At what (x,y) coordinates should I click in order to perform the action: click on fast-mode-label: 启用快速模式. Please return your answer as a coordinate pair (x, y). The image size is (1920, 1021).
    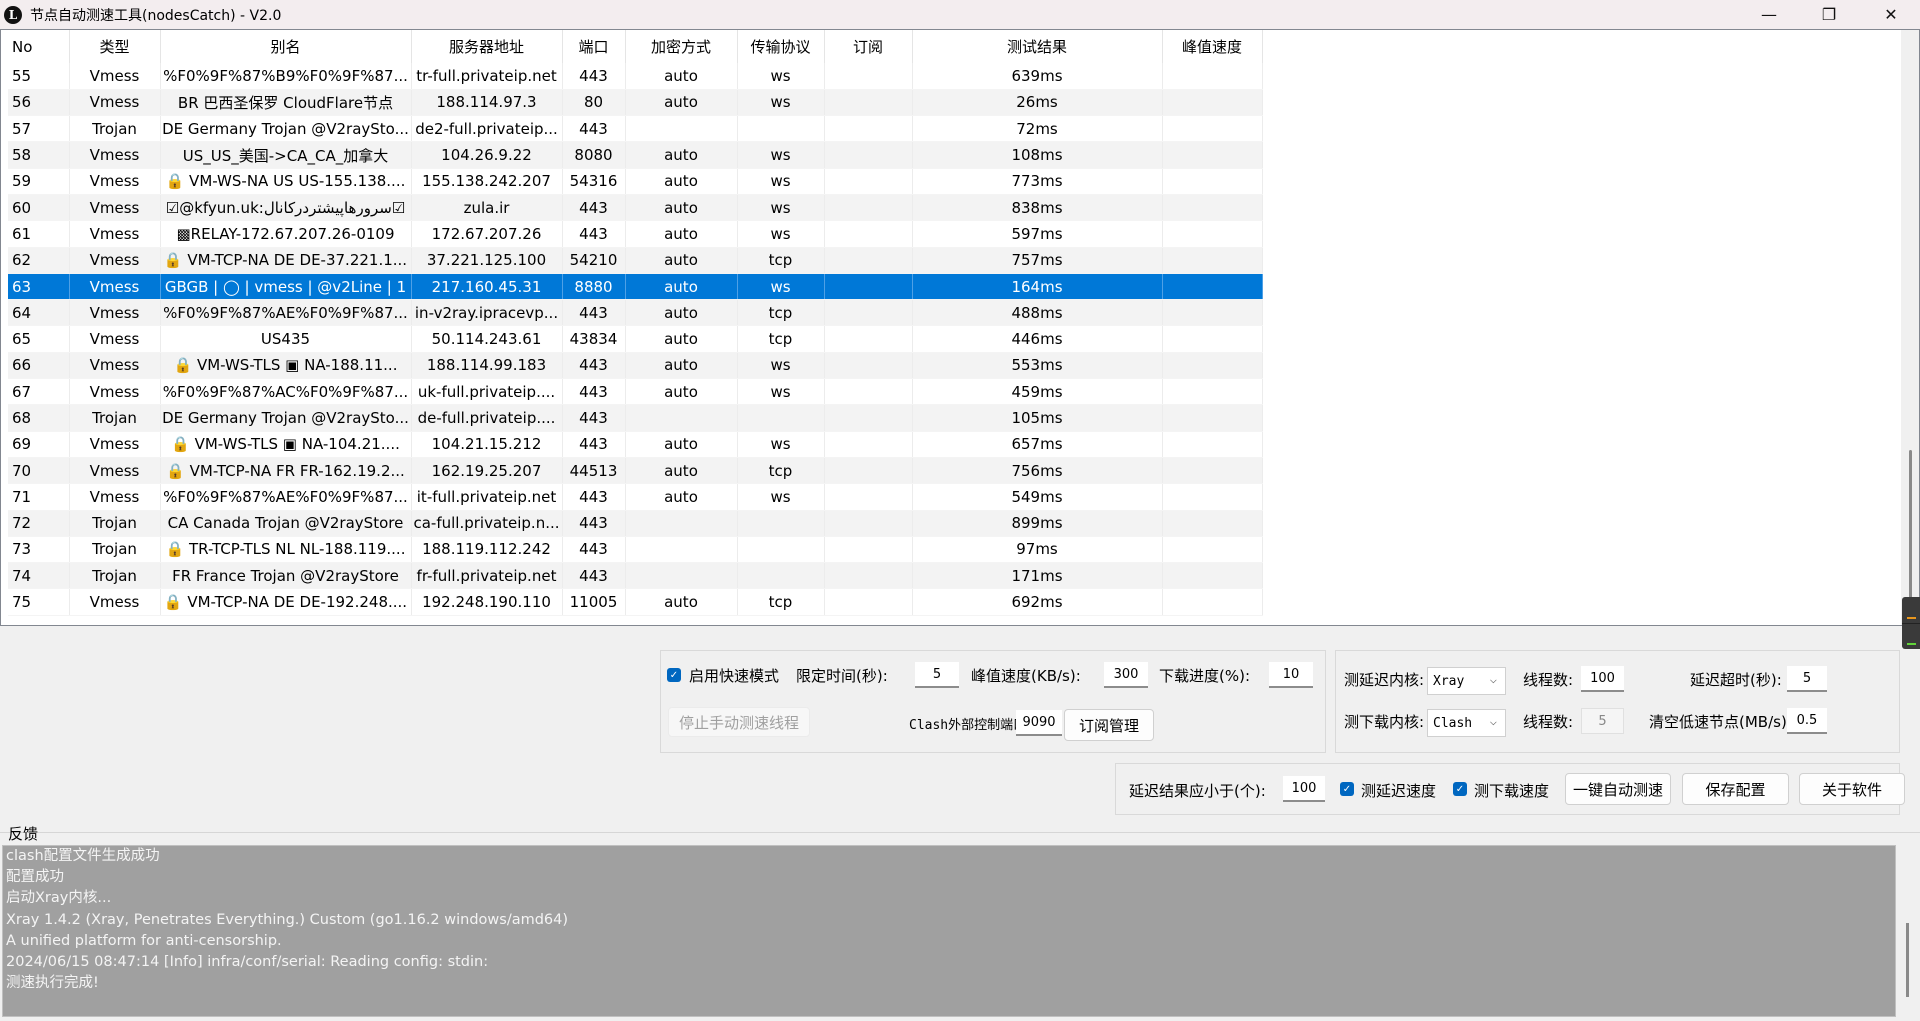
    Looking at the image, I should click on (734, 676).